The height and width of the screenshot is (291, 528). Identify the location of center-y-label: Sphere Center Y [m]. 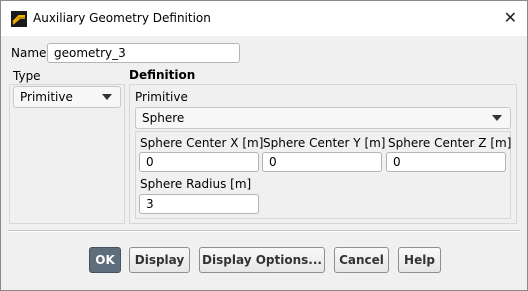
(324, 143).